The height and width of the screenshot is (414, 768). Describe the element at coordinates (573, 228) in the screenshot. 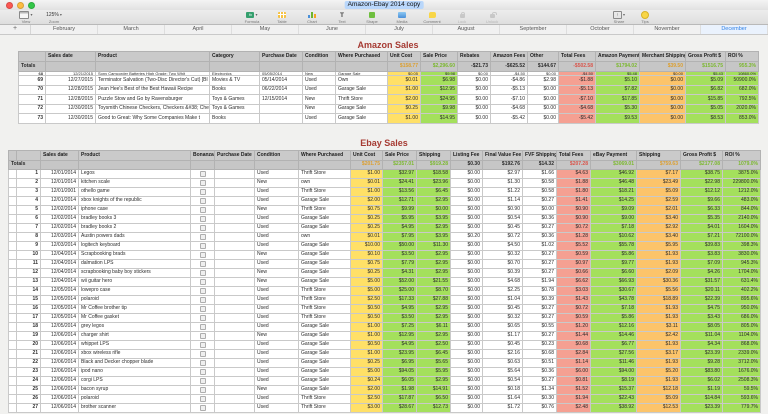

I see `cell: $0.72` at that location.